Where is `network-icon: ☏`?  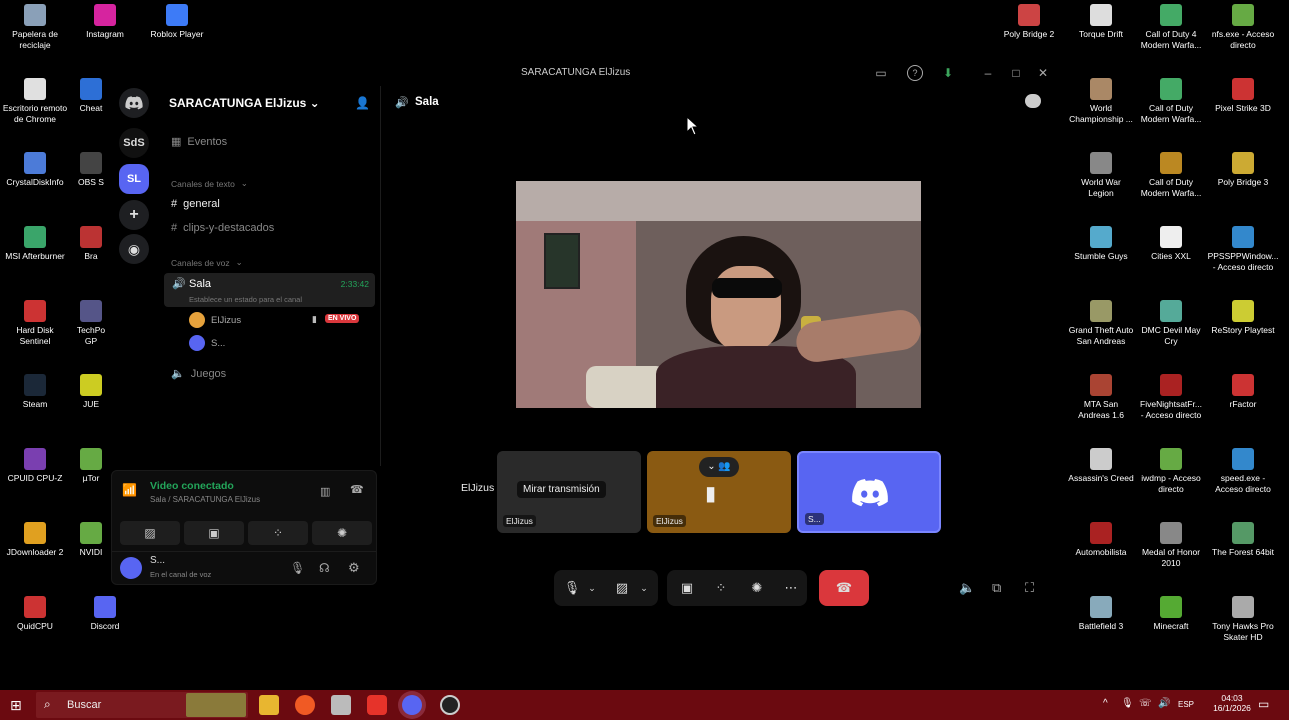
network-icon: ☏ is located at coordinates (1145, 703).